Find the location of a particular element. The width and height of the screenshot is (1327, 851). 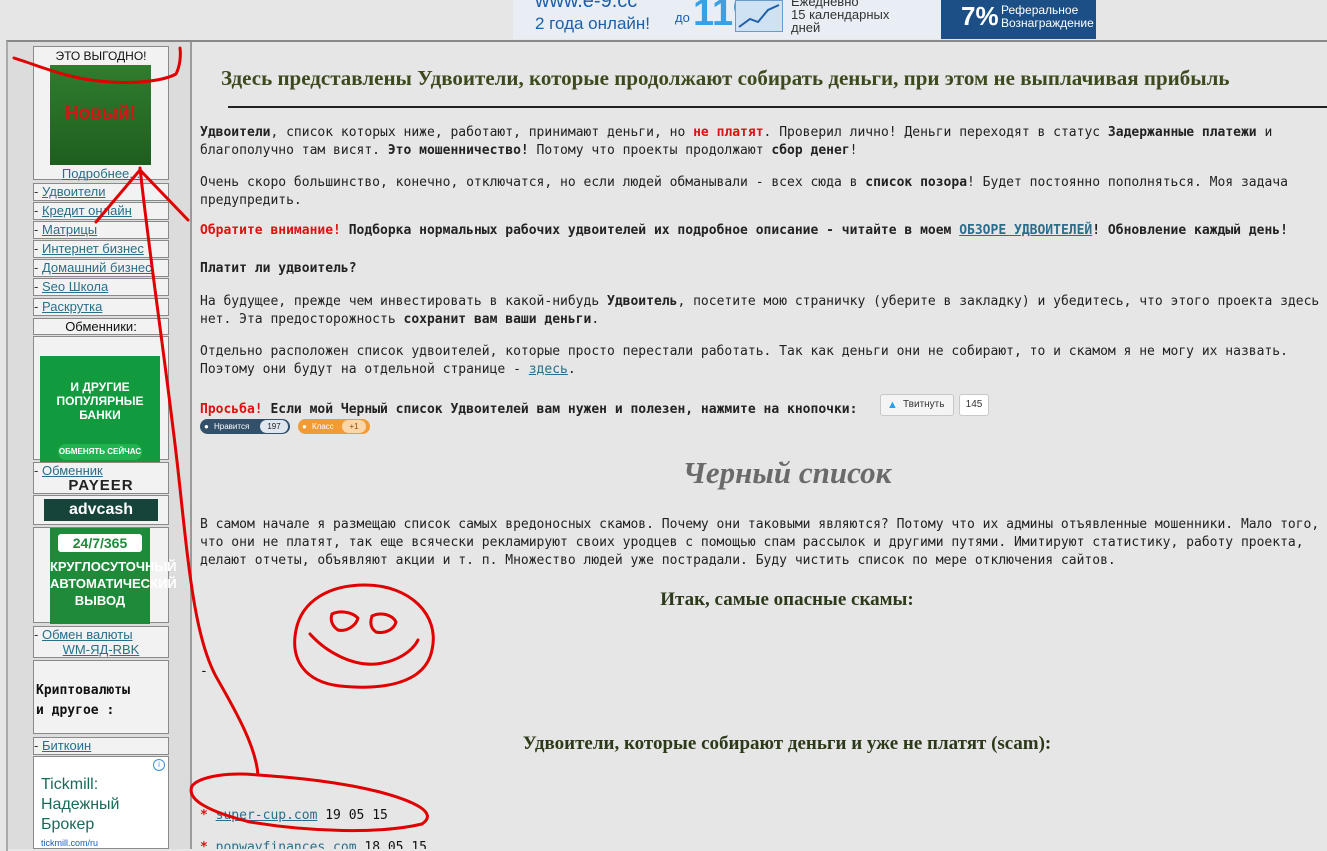

promo-image: Новый! is located at coordinates (100, 115).